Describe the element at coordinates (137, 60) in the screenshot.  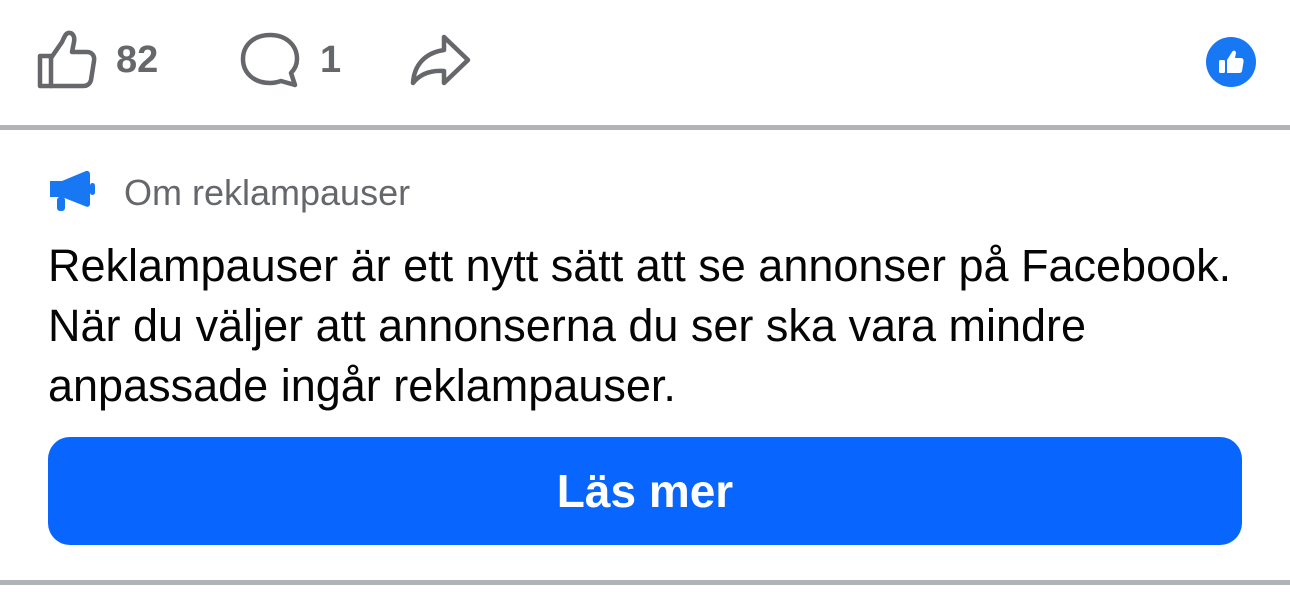
I see `like-count: 82` at that location.